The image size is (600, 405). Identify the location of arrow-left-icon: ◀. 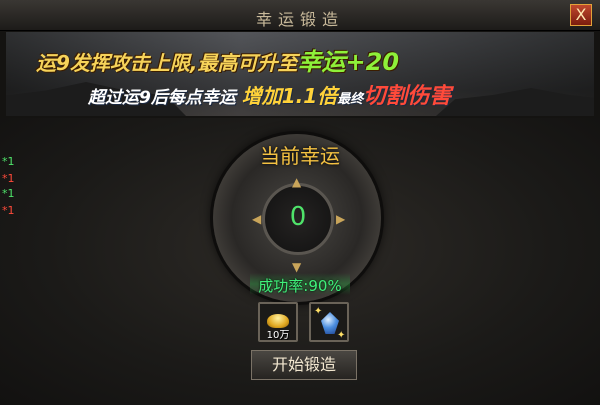
(257, 219).